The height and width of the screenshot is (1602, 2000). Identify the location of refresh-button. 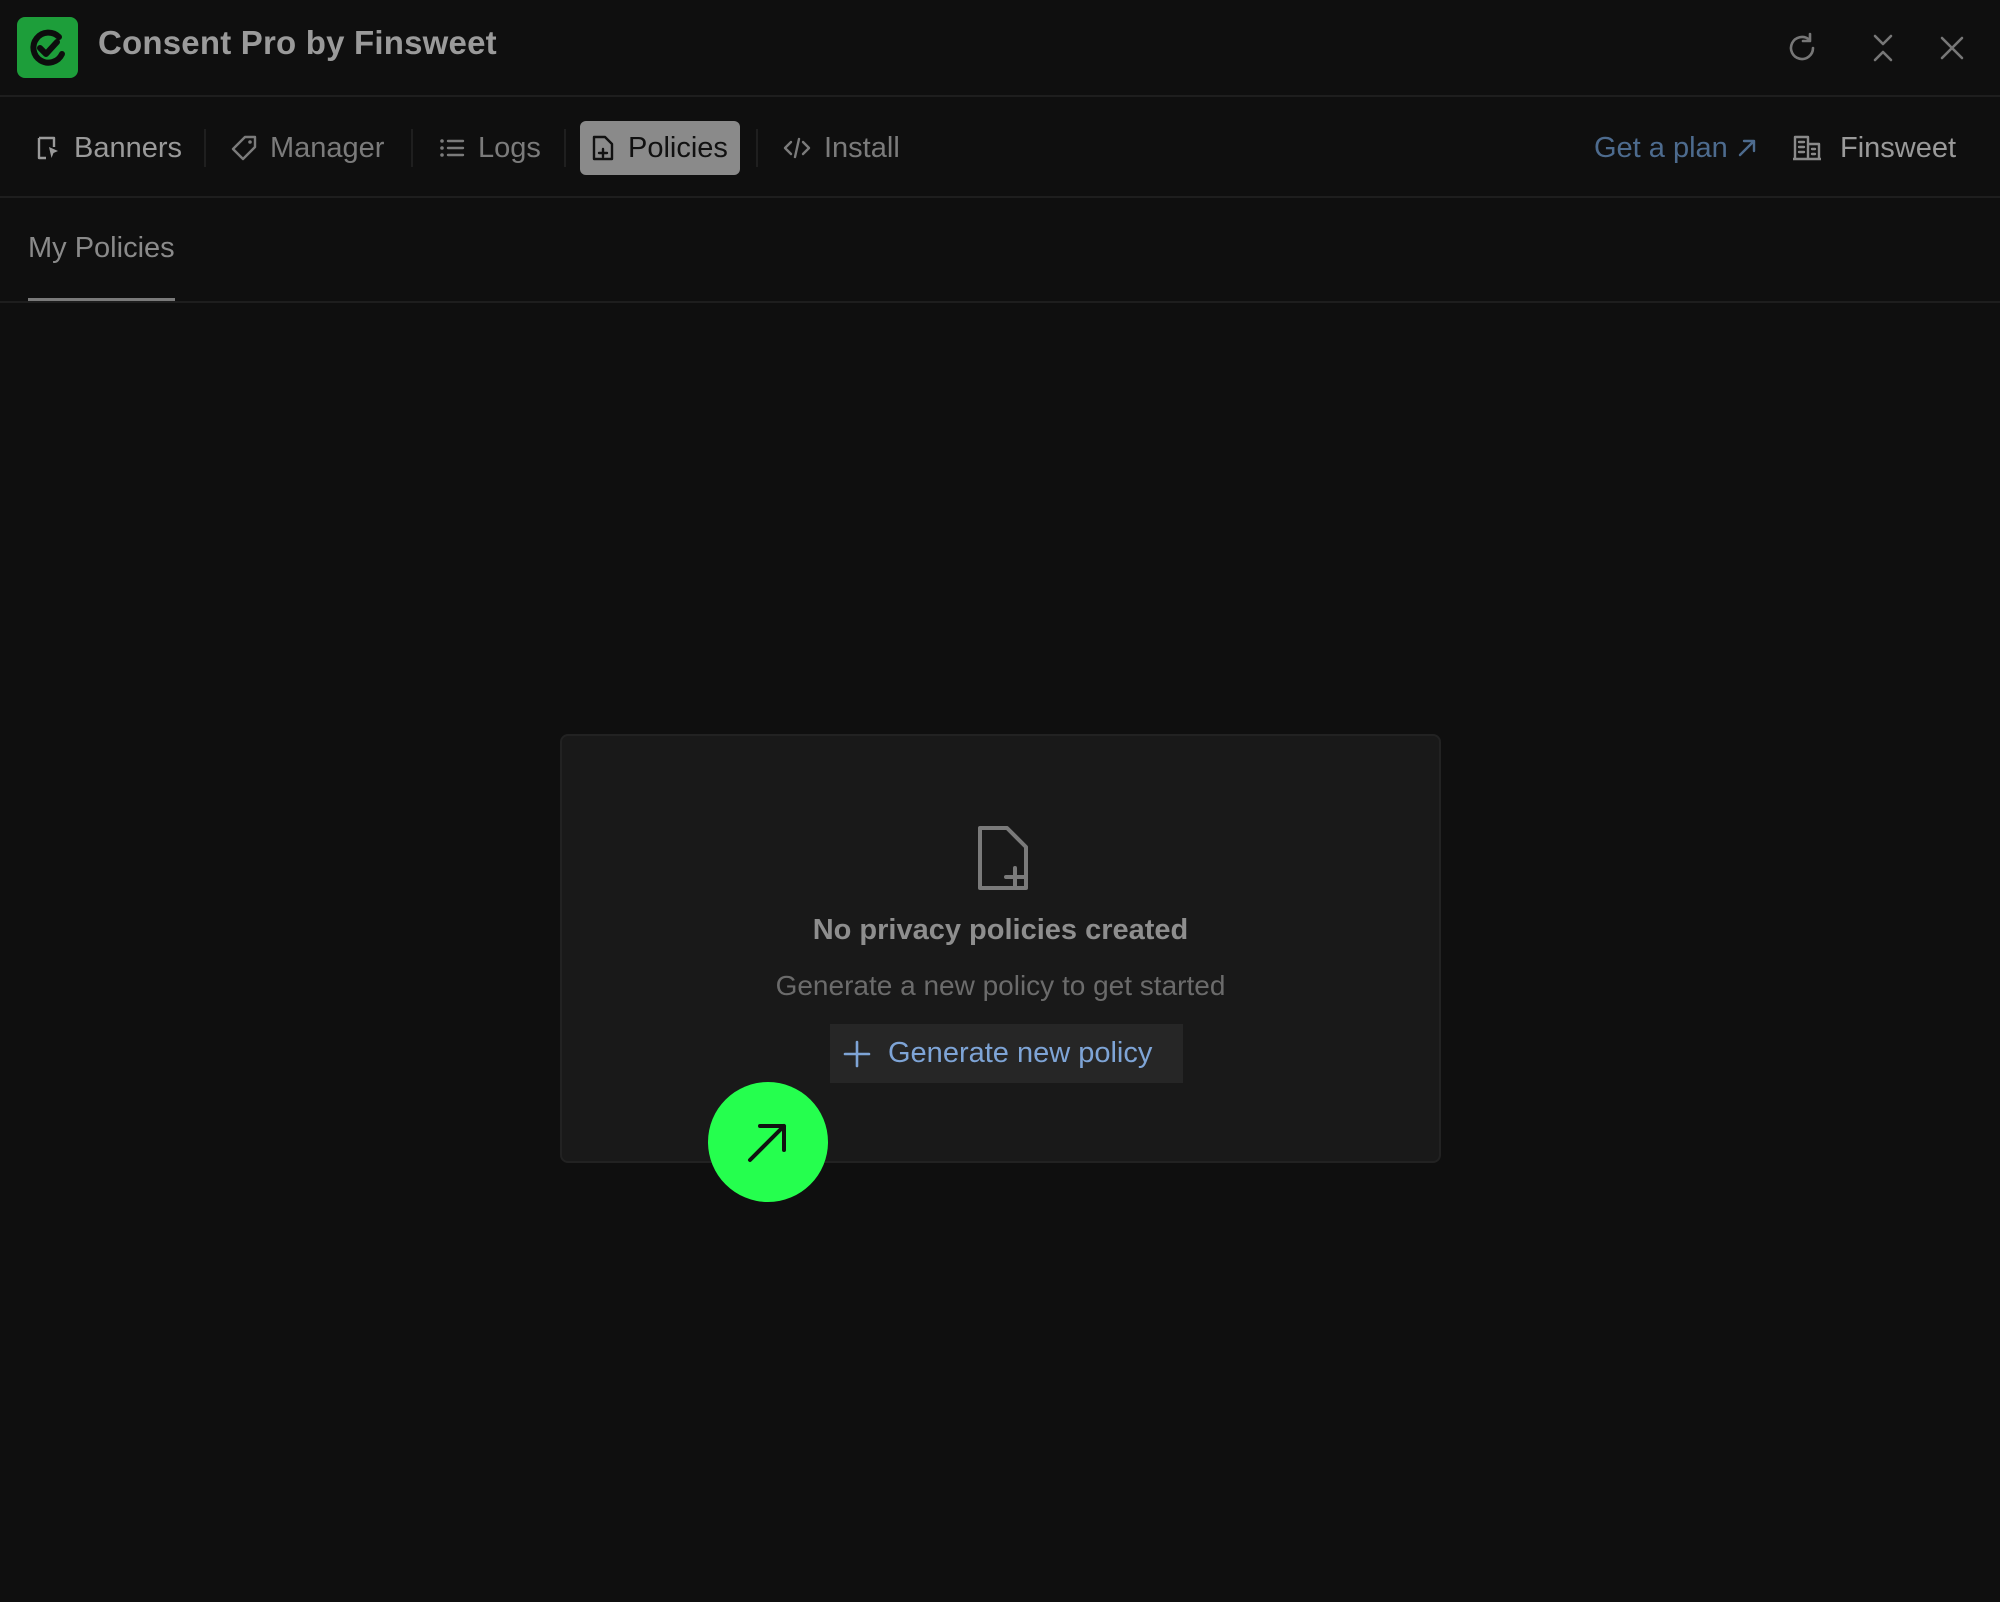
(1802, 48).